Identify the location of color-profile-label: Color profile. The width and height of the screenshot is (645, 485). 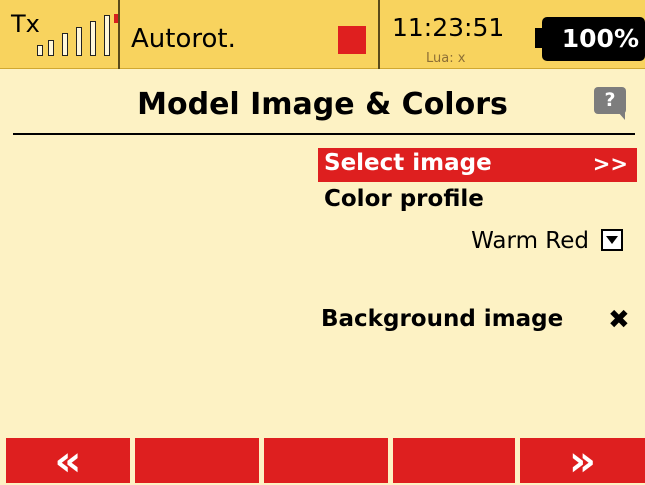
(404, 199).